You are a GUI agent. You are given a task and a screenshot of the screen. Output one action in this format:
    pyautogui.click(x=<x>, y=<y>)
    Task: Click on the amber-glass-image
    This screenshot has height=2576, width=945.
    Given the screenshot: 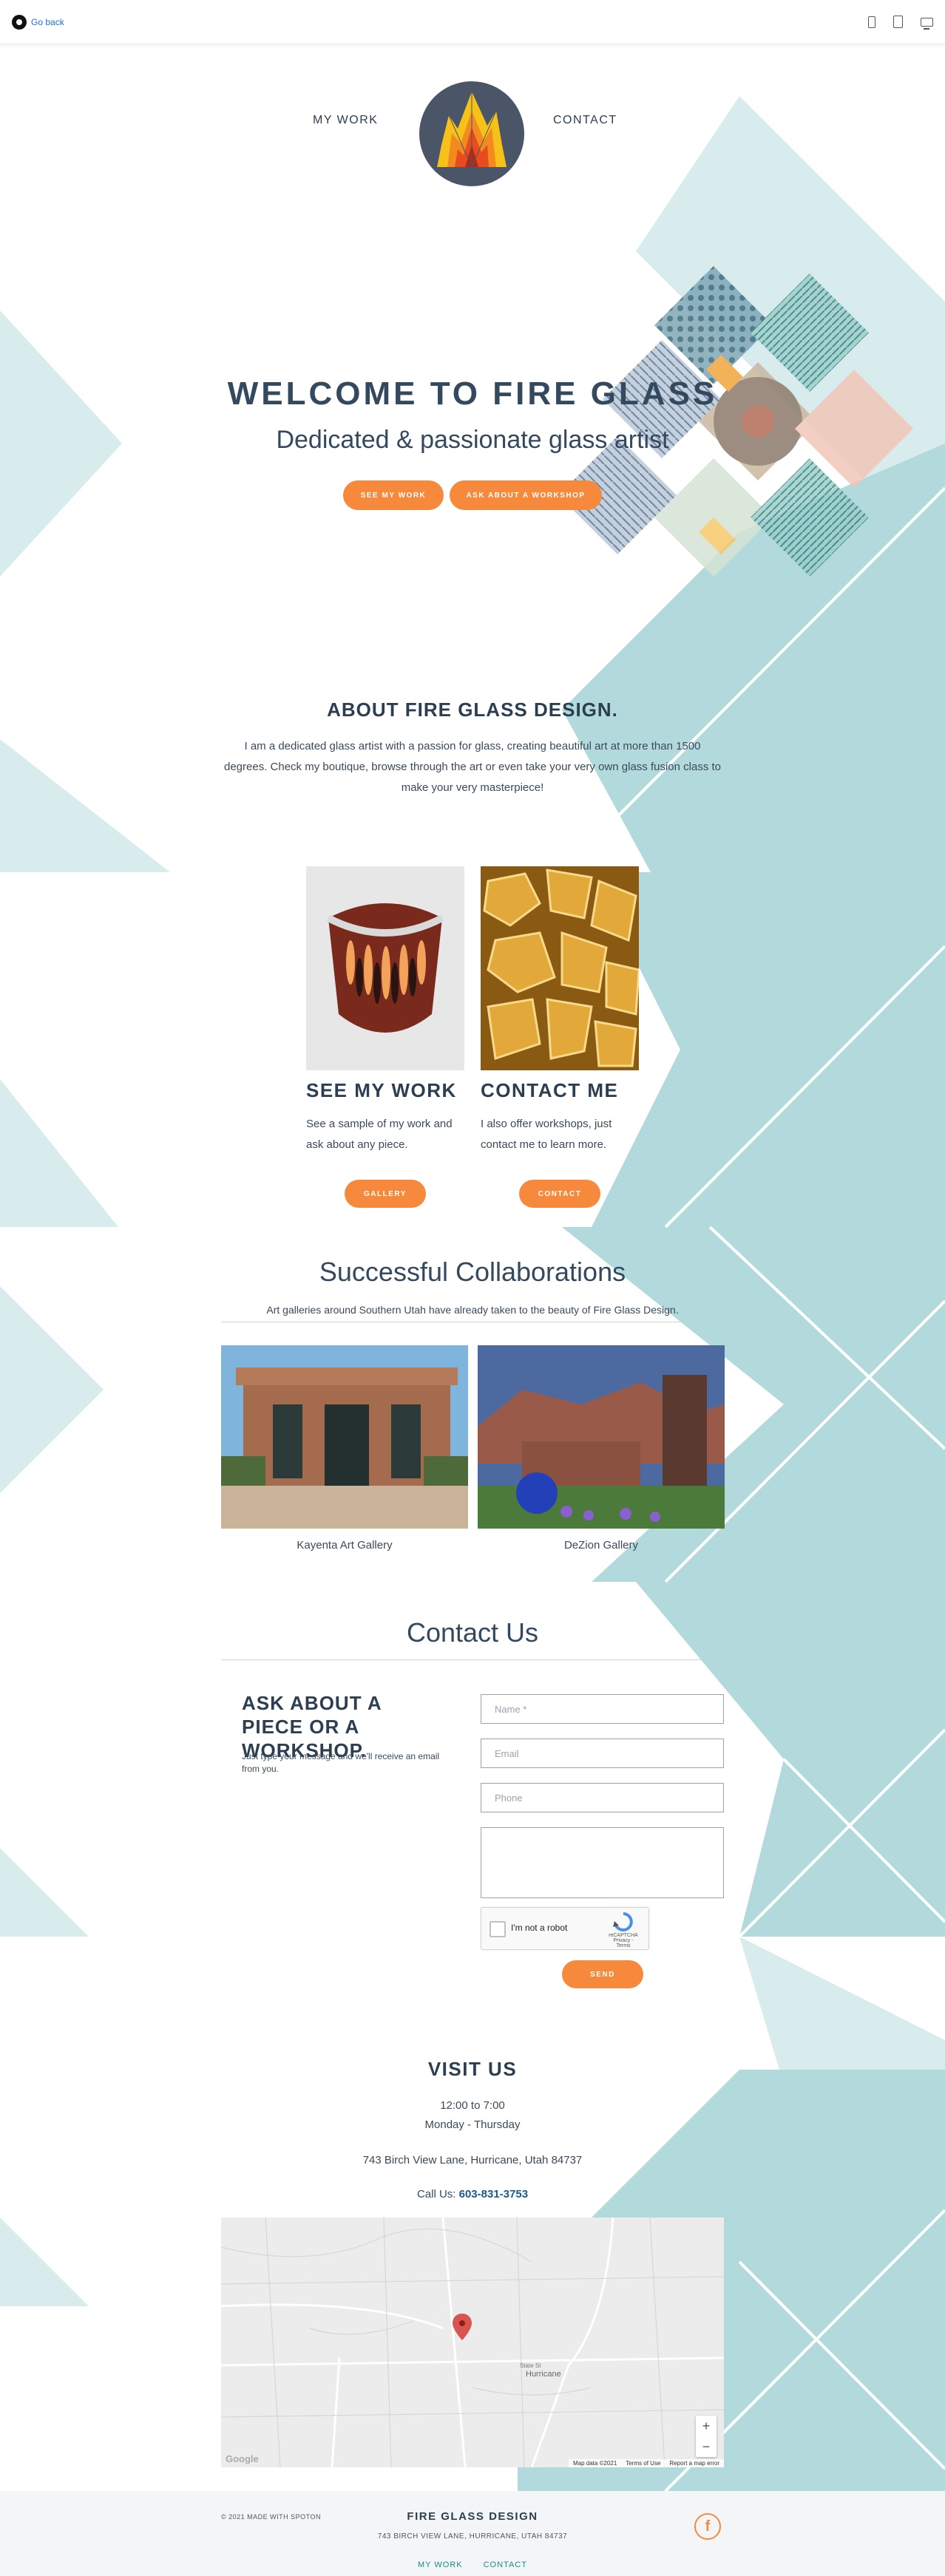 What is the action you would take?
    pyautogui.click(x=560, y=968)
    